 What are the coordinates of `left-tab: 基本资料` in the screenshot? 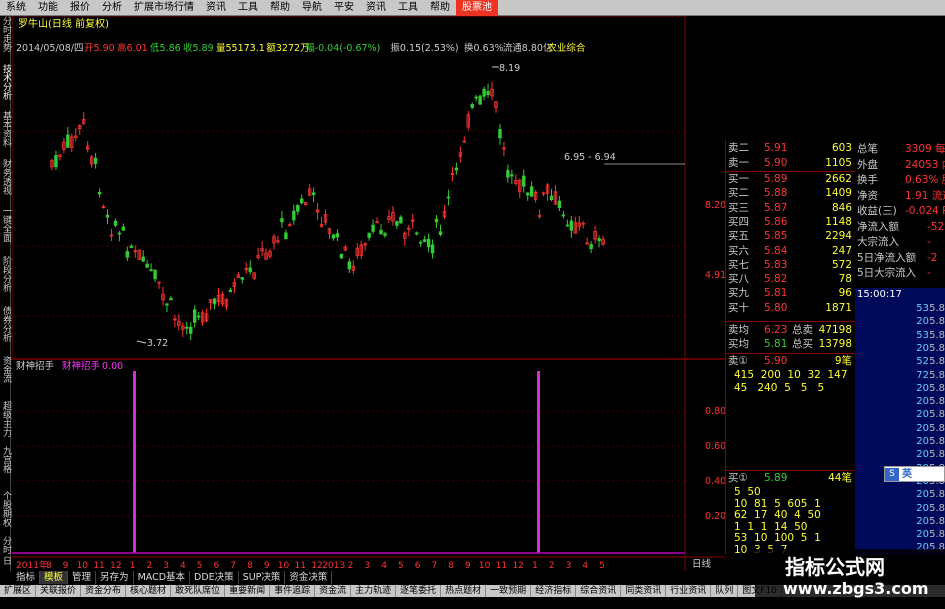 It's located at (5, 129).